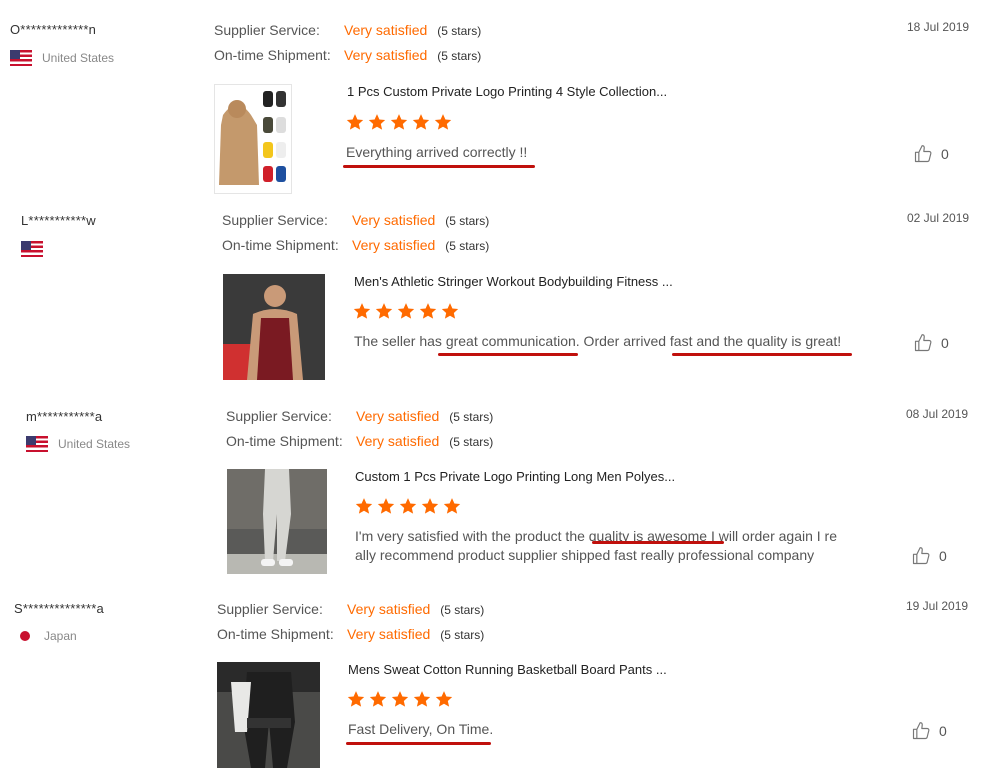 Image resolution: width=981 pixels, height=777 pixels. What do you see at coordinates (25, 636) in the screenshot?
I see `japan-flag-icon` at bounding box center [25, 636].